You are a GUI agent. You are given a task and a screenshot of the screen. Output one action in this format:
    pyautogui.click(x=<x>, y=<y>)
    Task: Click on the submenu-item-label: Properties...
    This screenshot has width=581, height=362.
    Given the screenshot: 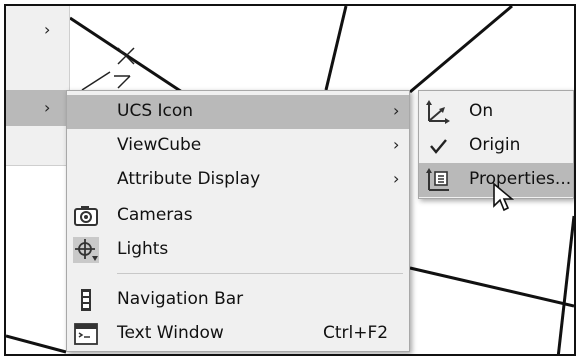 What is the action you would take?
    pyautogui.click(x=520, y=179)
    